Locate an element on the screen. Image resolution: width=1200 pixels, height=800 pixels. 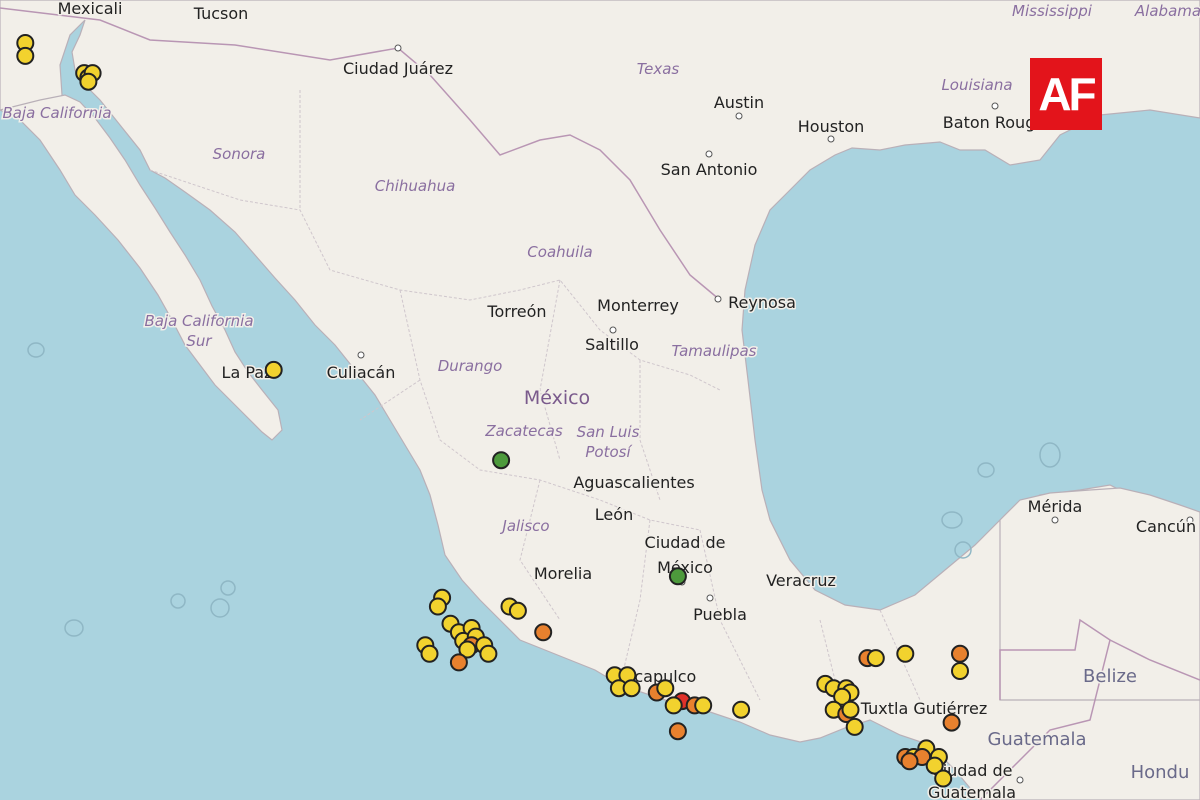
label-state-louisiana: Louisiana is located at coordinates (976, 85).